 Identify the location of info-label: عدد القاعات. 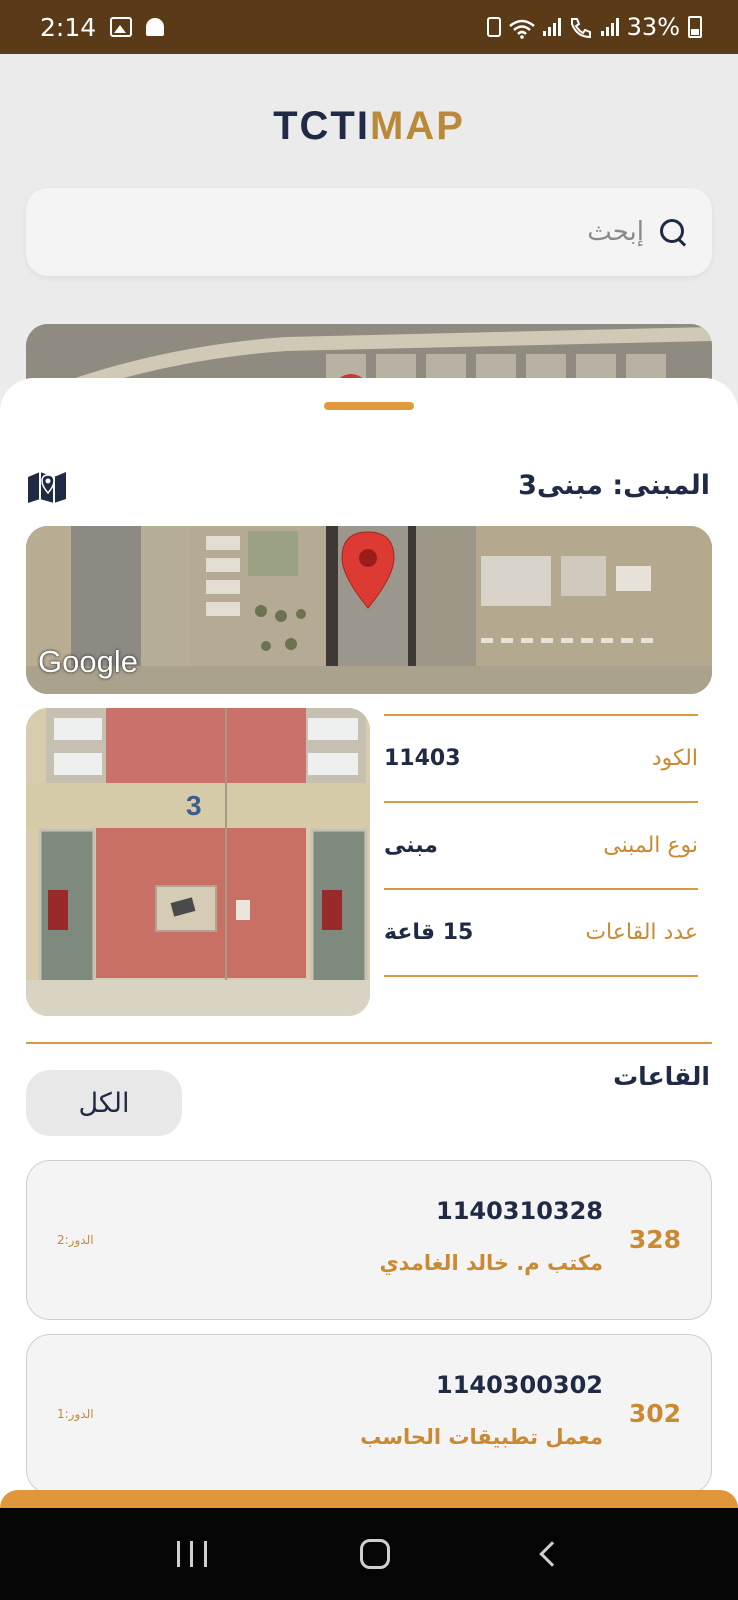
(641, 932).